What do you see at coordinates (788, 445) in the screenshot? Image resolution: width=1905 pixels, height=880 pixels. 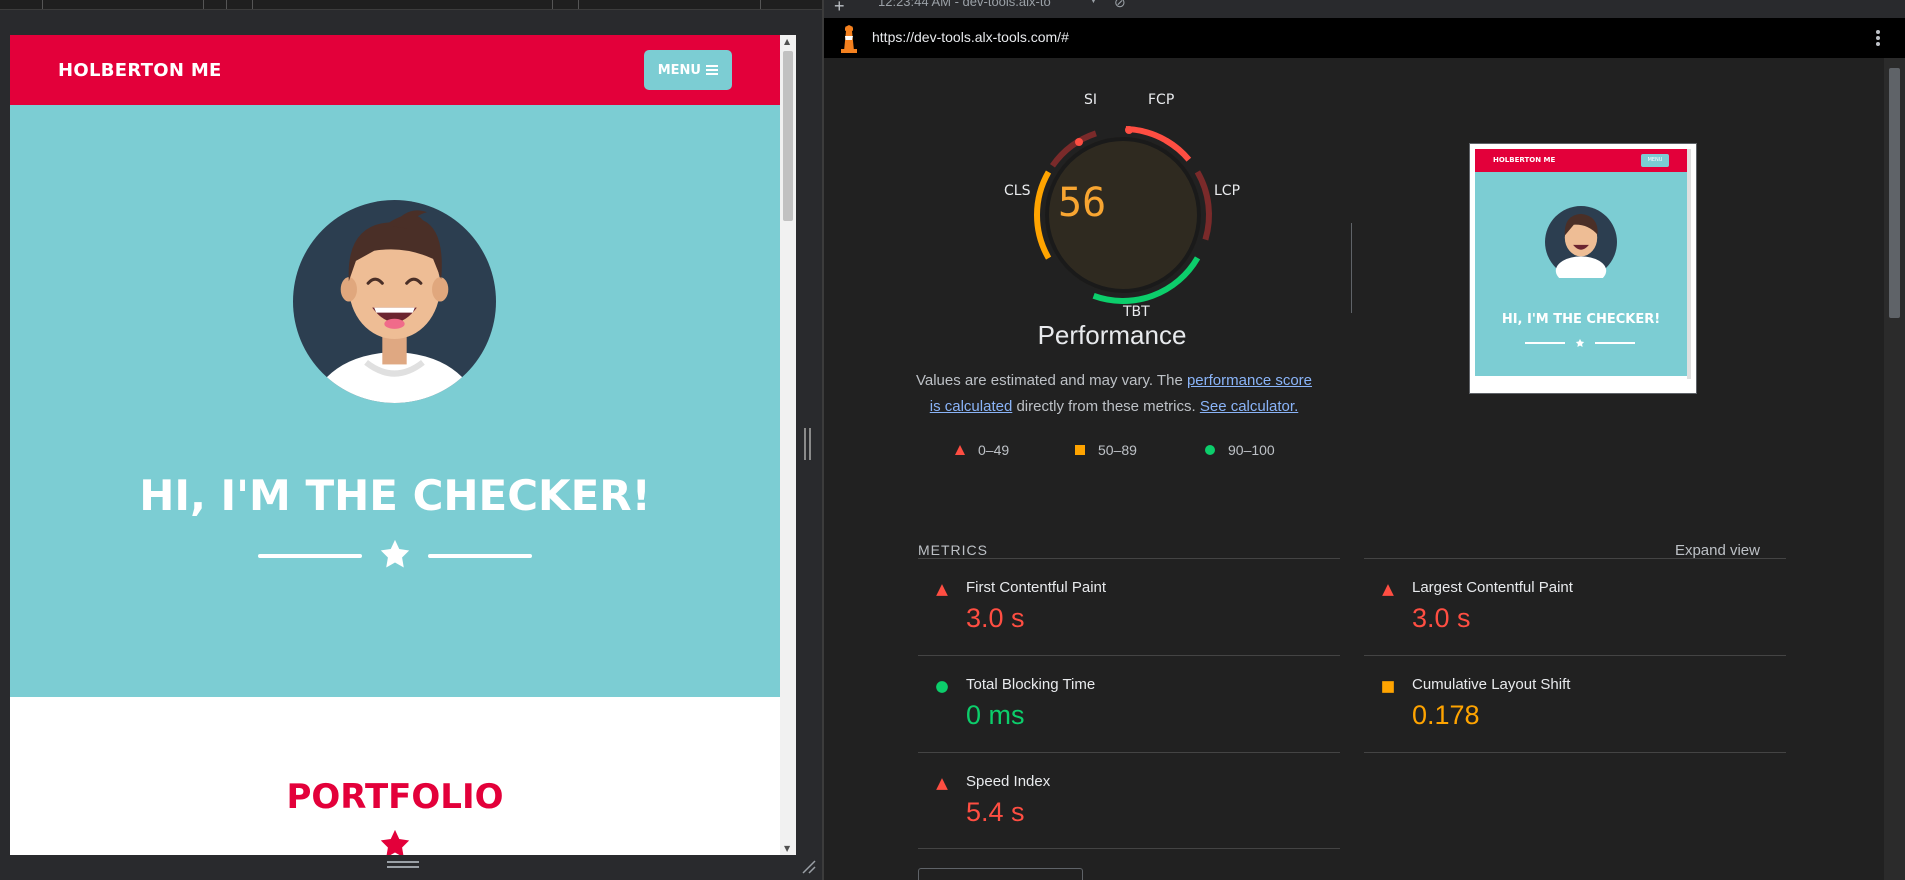 I see `viewport-scrollbar: ▲ ▼` at bounding box center [788, 445].